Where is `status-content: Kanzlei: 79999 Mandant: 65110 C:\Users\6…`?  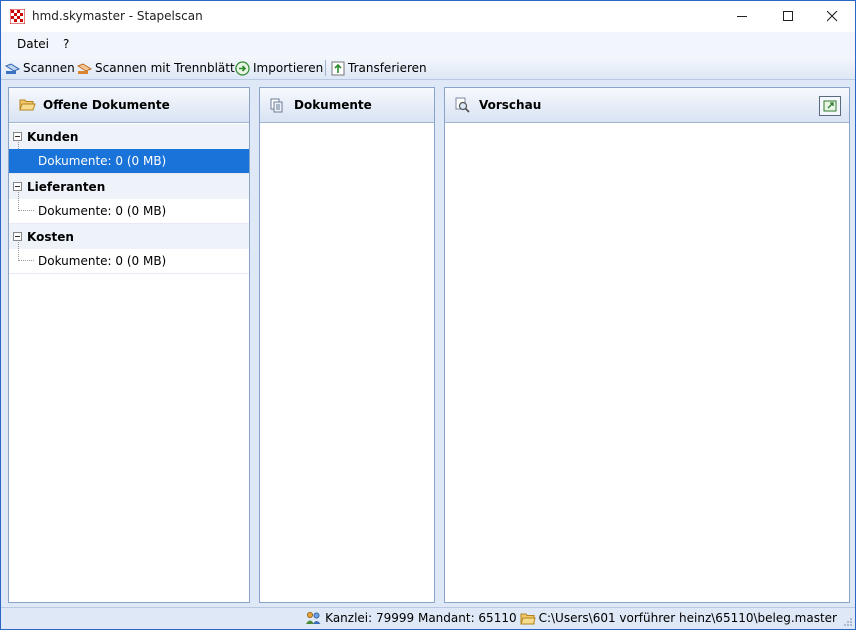 status-content: Kanzlei: 79999 Mandant: 65110 C:\Users\6… is located at coordinates (571, 618).